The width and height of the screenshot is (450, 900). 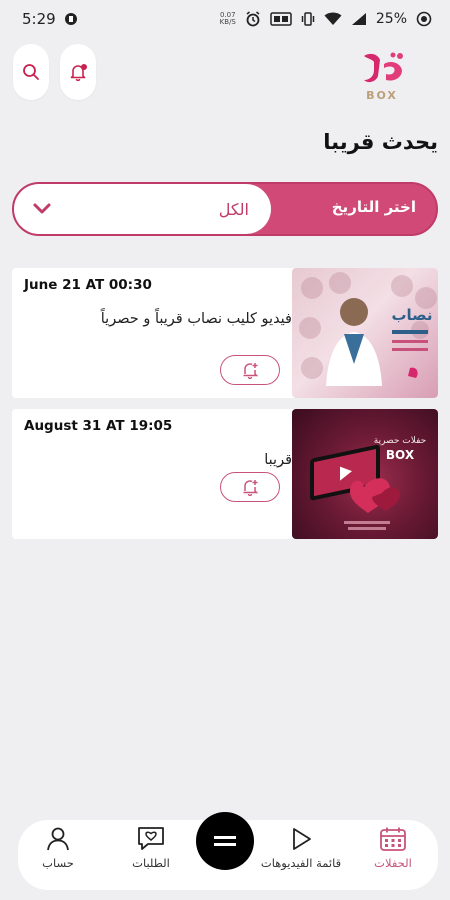 I want to click on search-button, so click(x=31, y=72).